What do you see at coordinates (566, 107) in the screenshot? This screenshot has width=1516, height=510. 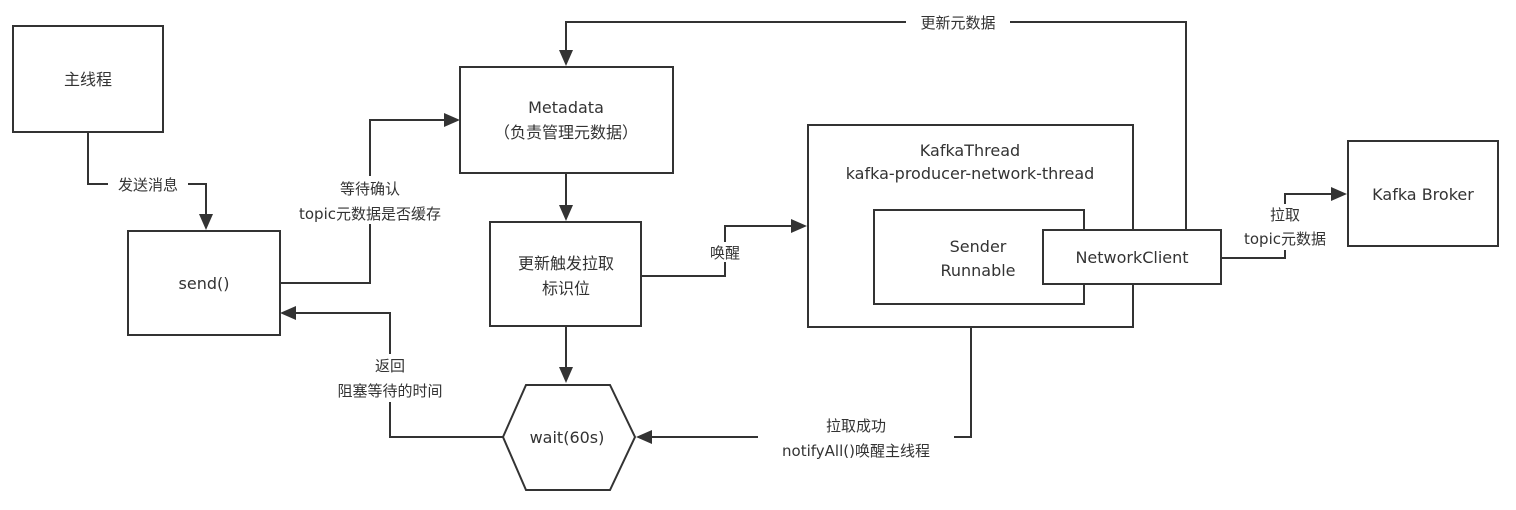 I see `metadata-title: Metadata` at bounding box center [566, 107].